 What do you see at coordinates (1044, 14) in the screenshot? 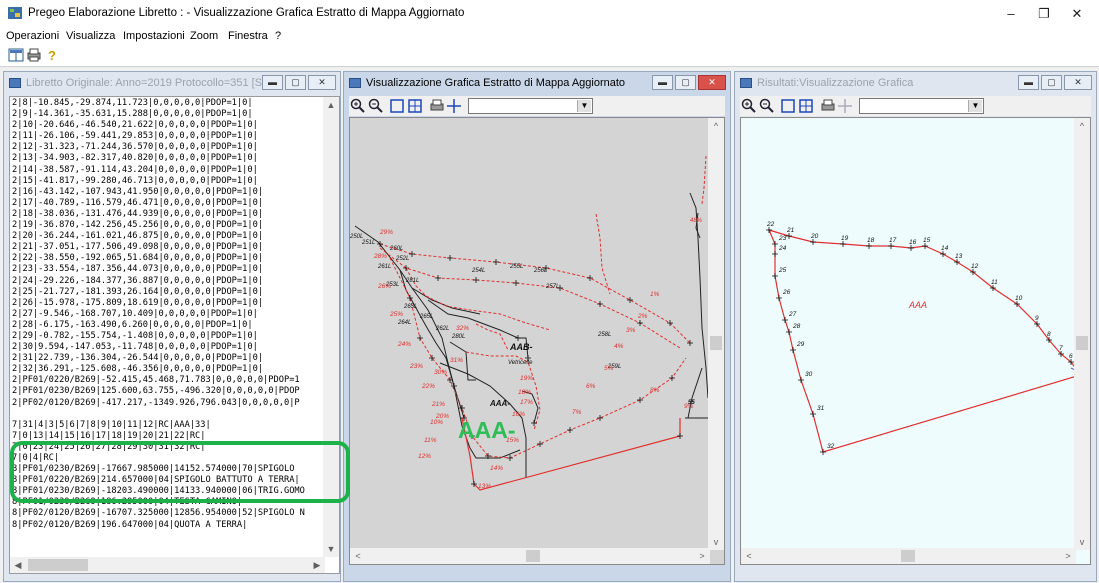
I see `maximize-button: ❐` at bounding box center [1044, 14].